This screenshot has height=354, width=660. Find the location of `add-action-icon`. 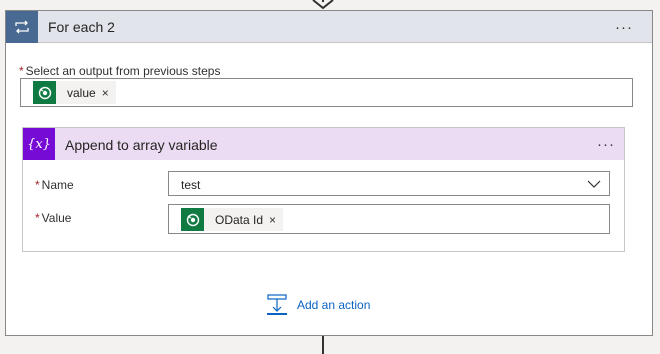

add-action-icon is located at coordinates (277, 304).